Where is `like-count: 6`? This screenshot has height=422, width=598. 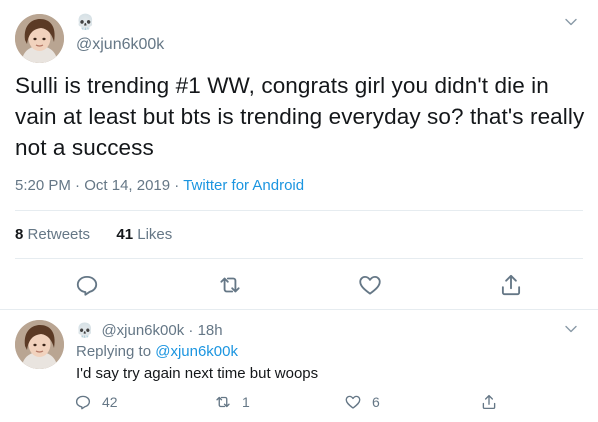
like-count: 6 is located at coordinates (376, 402).